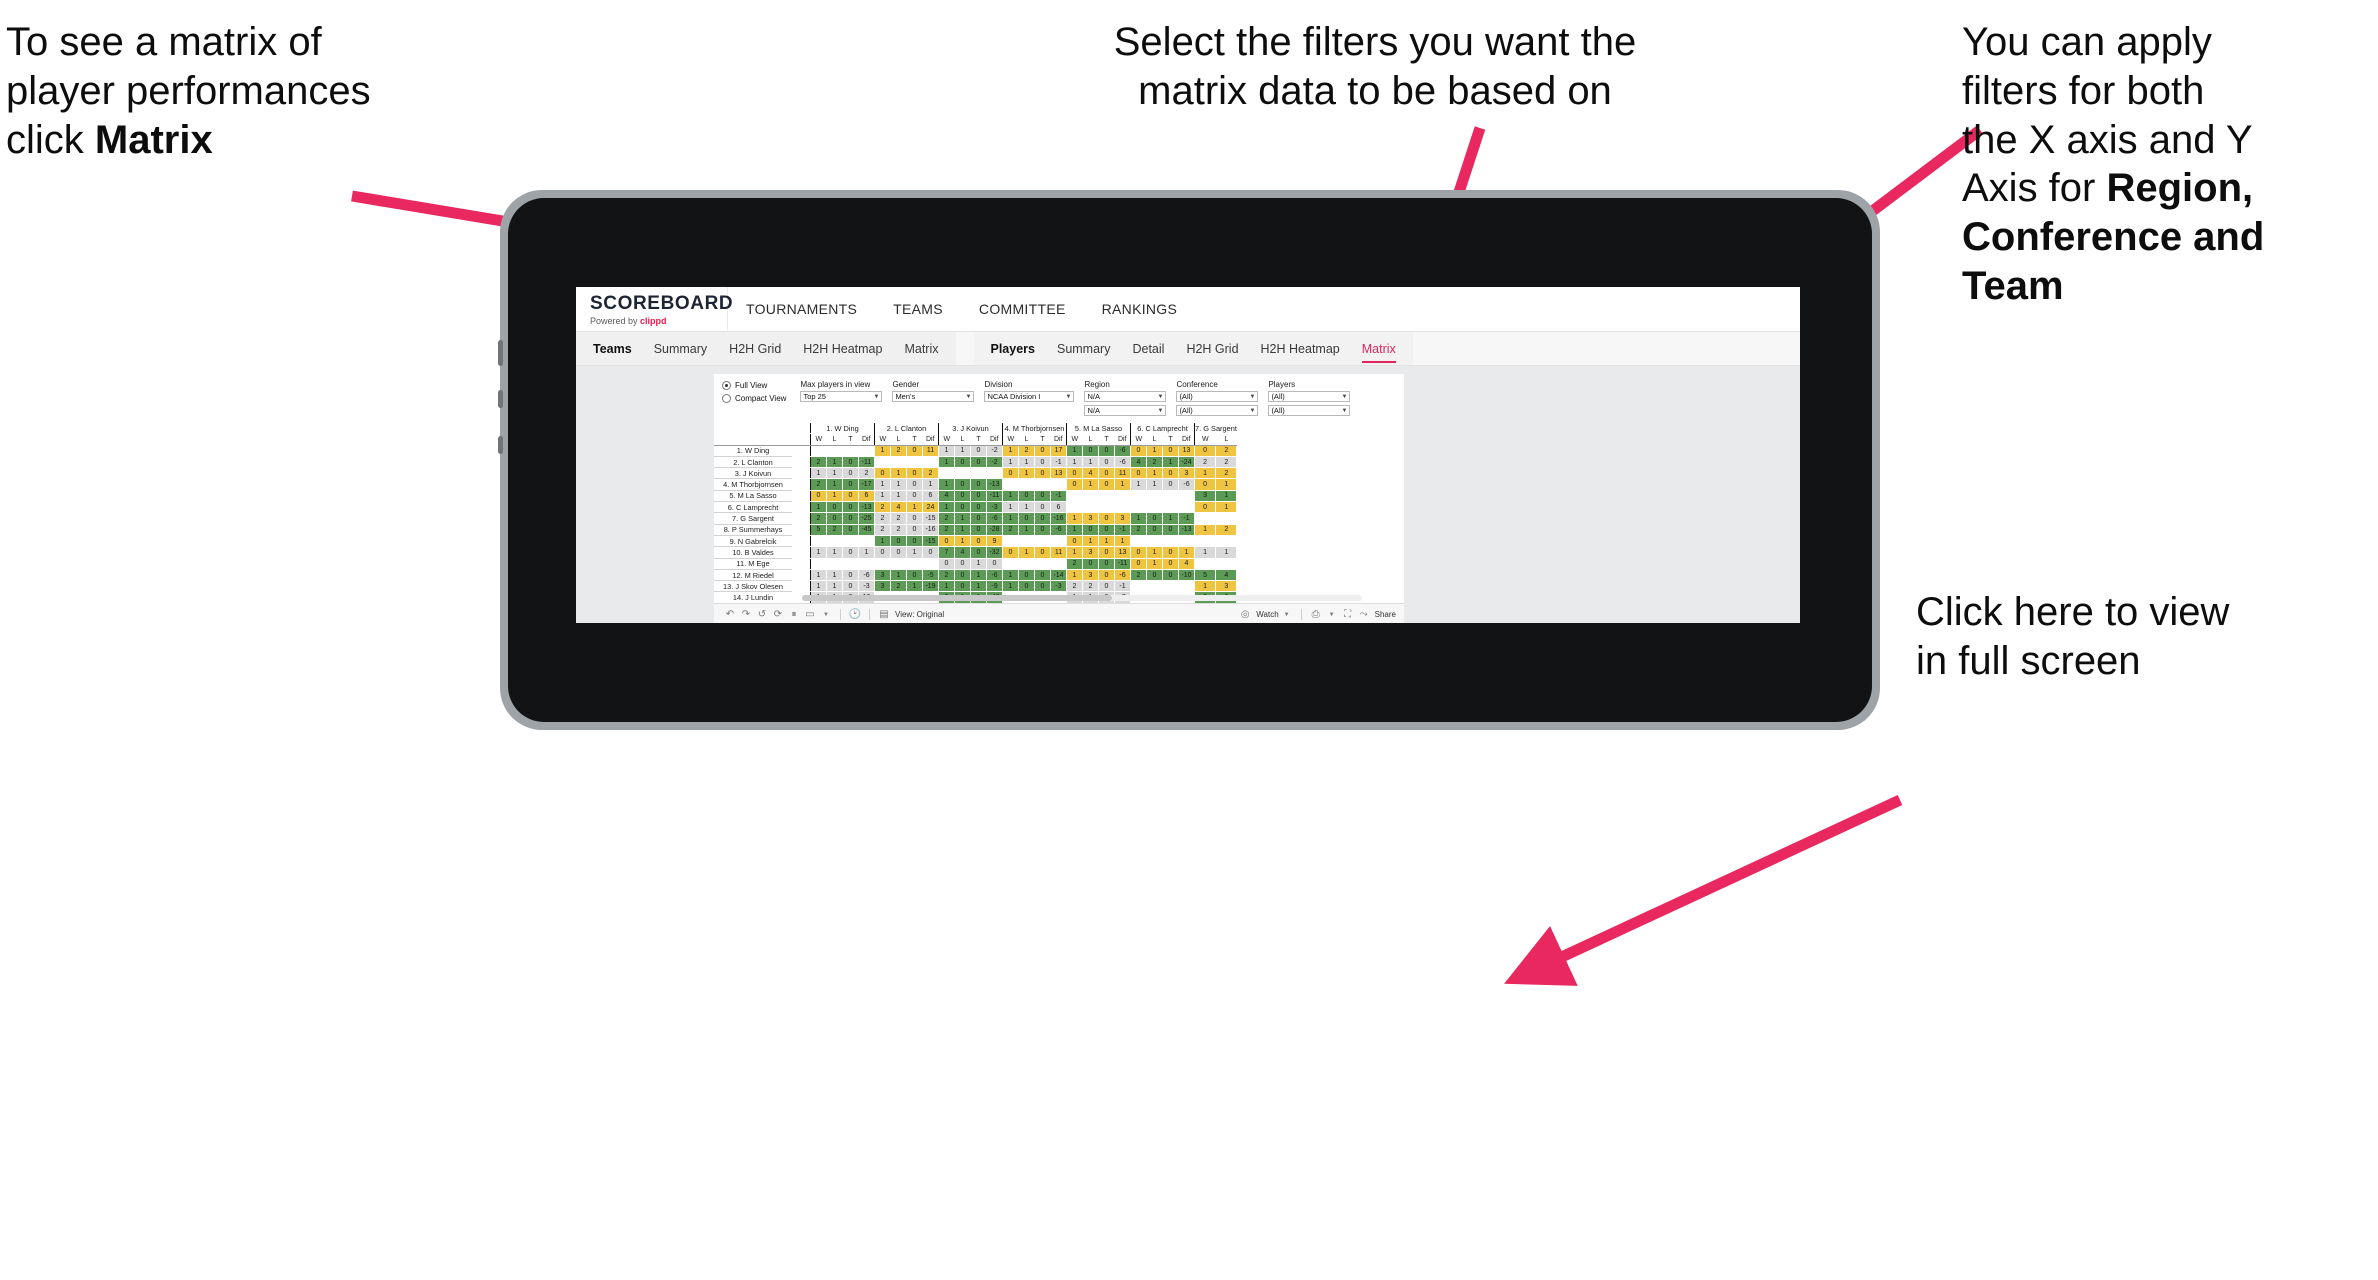 This screenshot has height=1280, width=2378. What do you see at coordinates (976, 507) in the screenshot?
I see `matrix-row: 6. C Lamprecht 1 0 0 -13 2 4 1 24 1 0 0 -3 1 1 0 6 0 1` at bounding box center [976, 507].